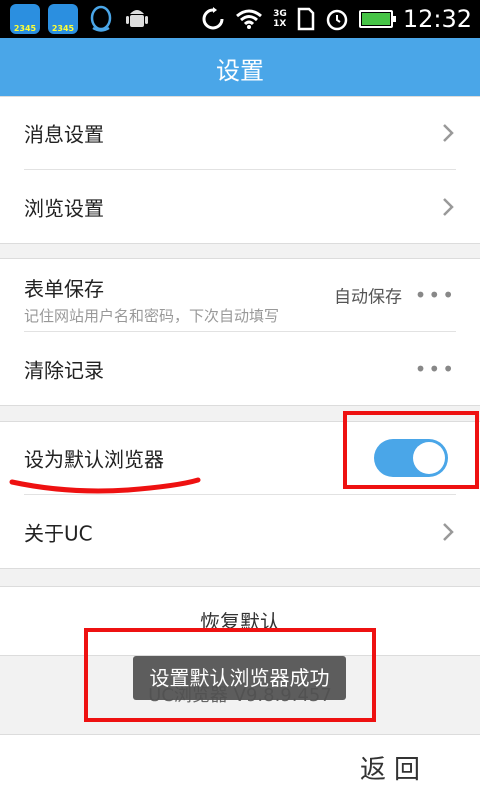 The image size is (480, 800). Describe the element at coordinates (64, 134) in the screenshot. I see `message-settings-label: 消息设置` at that location.